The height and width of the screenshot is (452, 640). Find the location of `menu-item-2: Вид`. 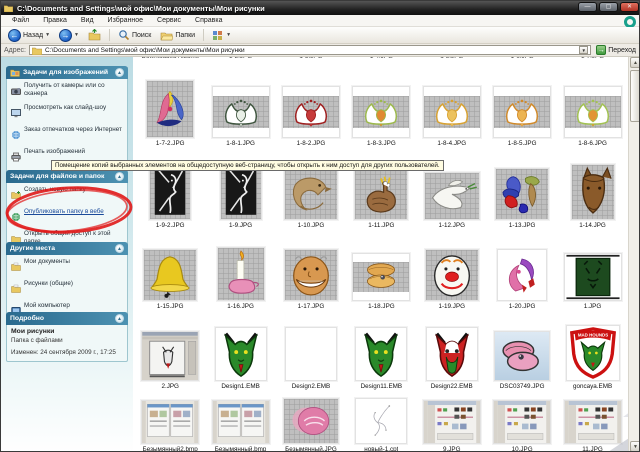

menu-item-2: Вид is located at coordinates (87, 20).